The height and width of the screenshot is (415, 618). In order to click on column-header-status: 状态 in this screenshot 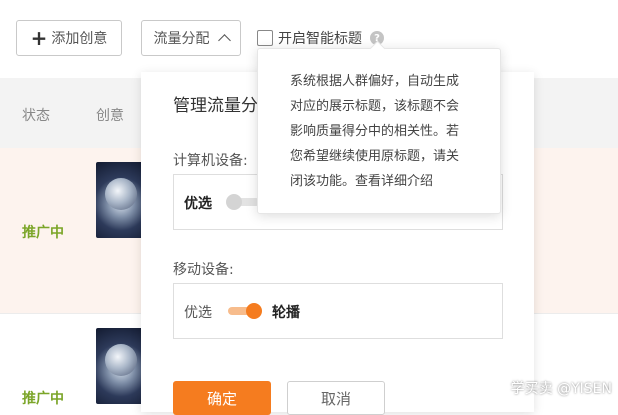, I will do `click(36, 116)`.